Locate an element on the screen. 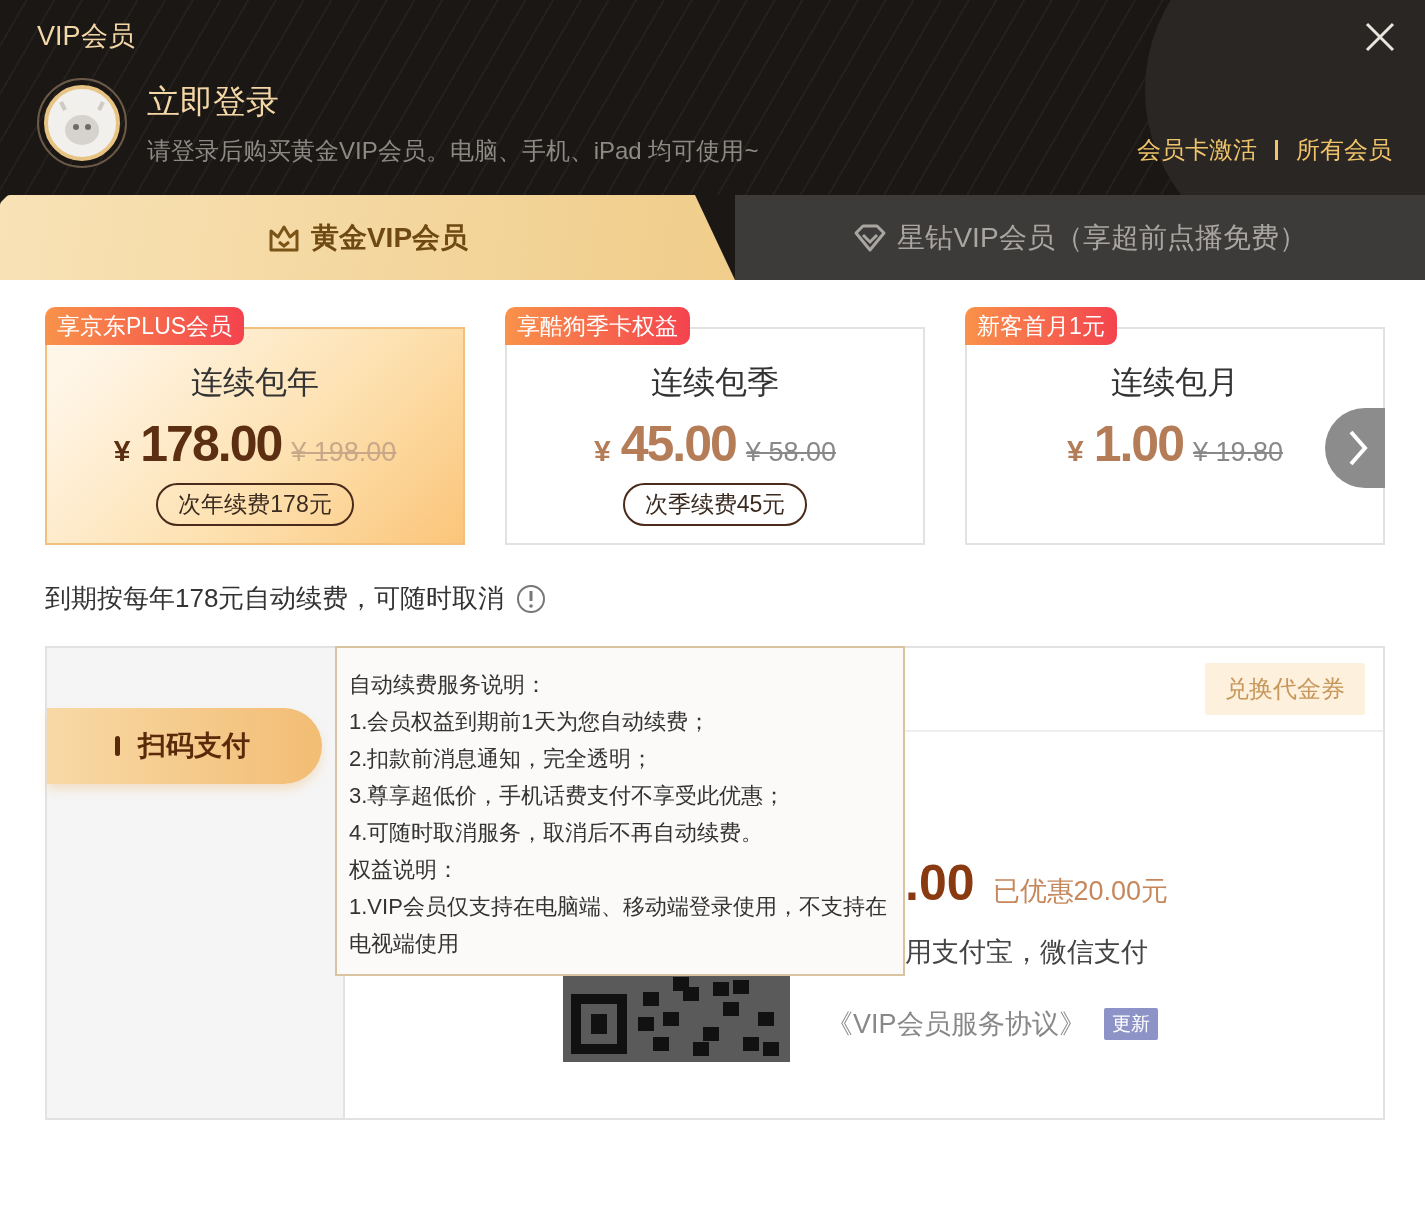 This screenshot has width=1425, height=1226. promo-badge: 新客首月1元 is located at coordinates (1041, 326).